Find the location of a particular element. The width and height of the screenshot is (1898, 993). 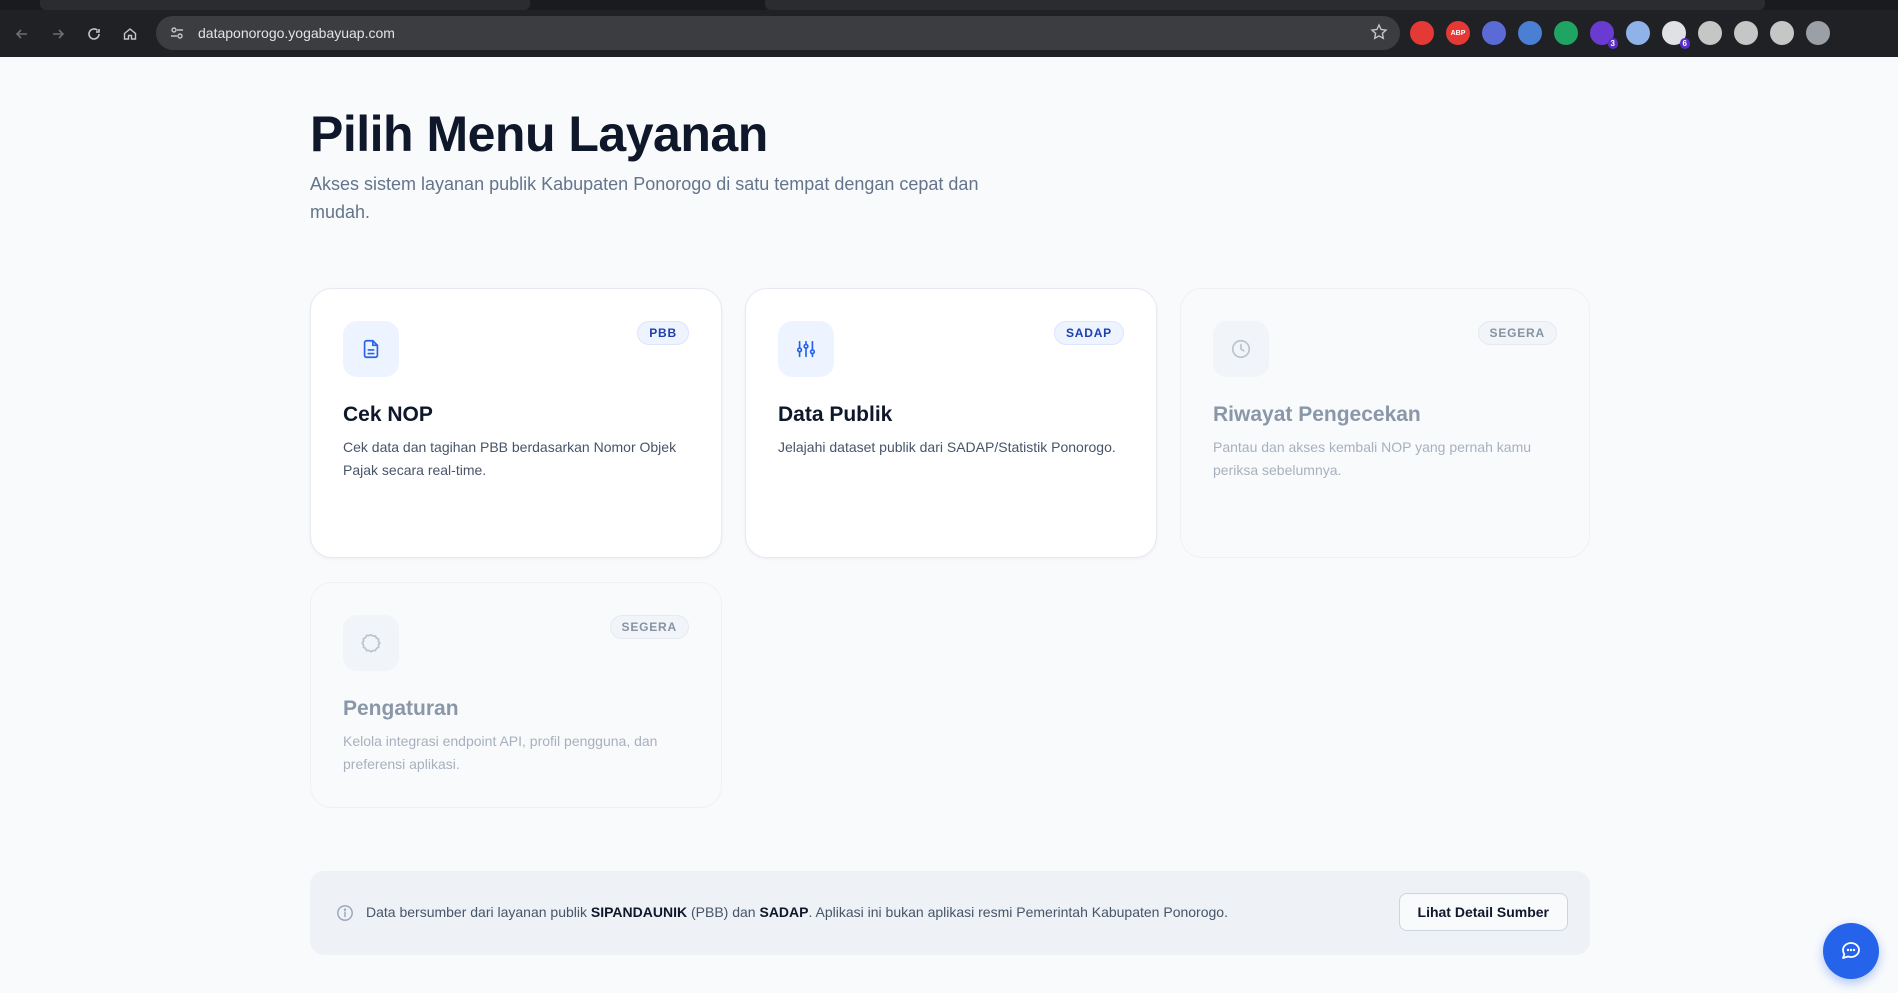

site-info-icon is located at coordinates (177, 33).